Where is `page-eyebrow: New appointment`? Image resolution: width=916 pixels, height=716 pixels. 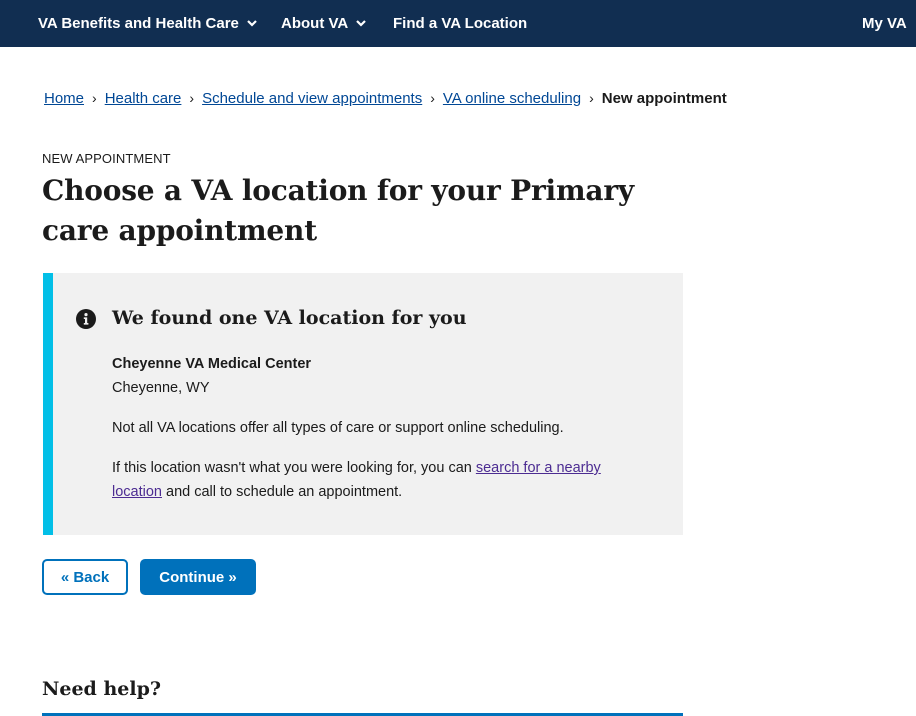
page-eyebrow: New appointment is located at coordinates (106, 158).